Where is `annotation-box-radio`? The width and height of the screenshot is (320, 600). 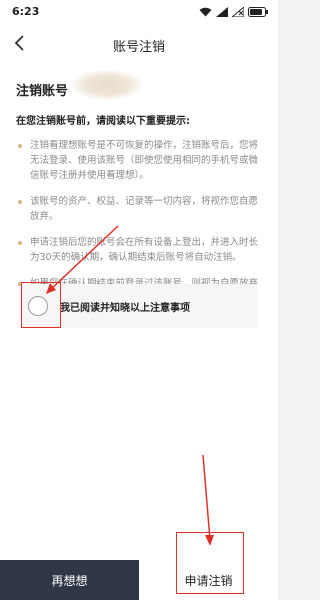 annotation-box-radio is located at coordinates (41, 305).